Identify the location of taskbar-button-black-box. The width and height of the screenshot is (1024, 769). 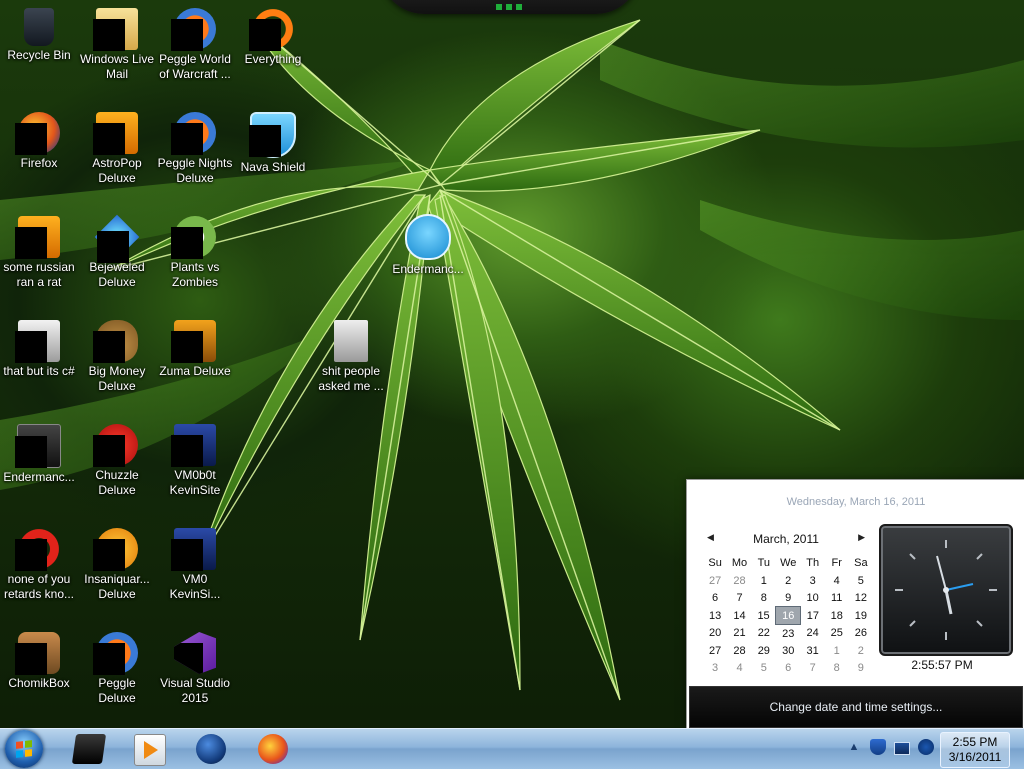
(89, 749).